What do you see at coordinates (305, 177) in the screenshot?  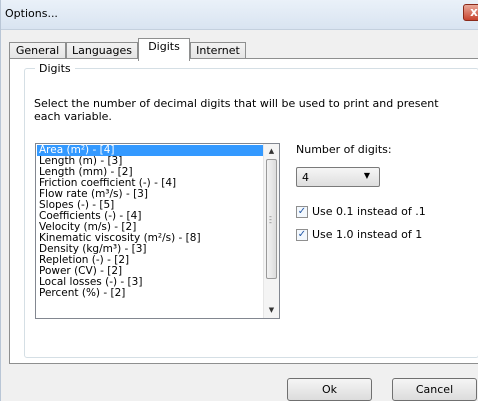 I see `selected-digits-value: 4` at bounding box center [305, 177].